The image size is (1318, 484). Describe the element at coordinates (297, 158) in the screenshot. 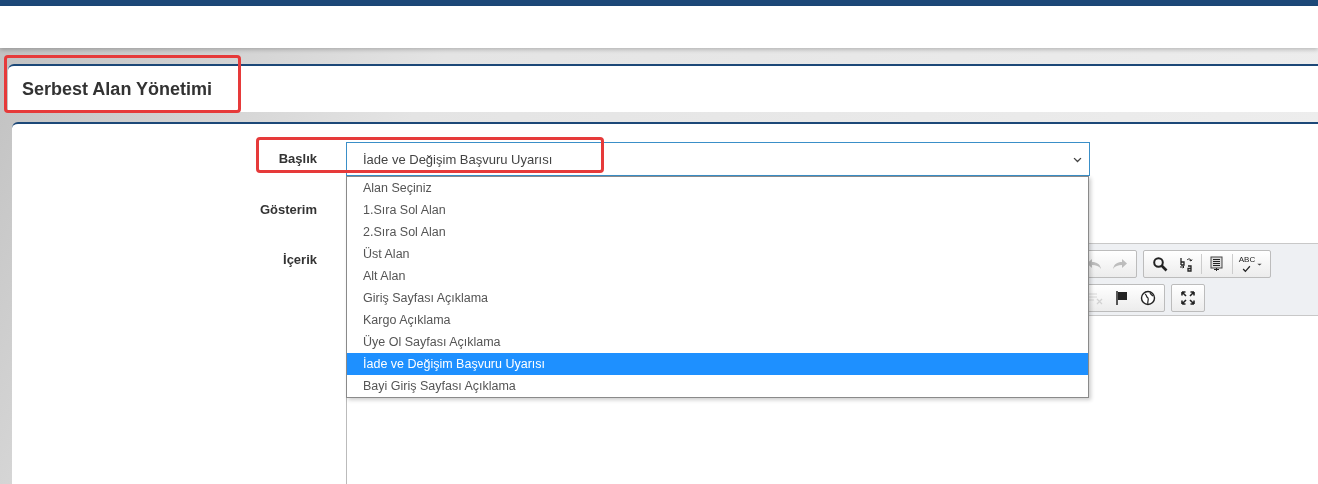

I see `field-label: Başlık` at that location.